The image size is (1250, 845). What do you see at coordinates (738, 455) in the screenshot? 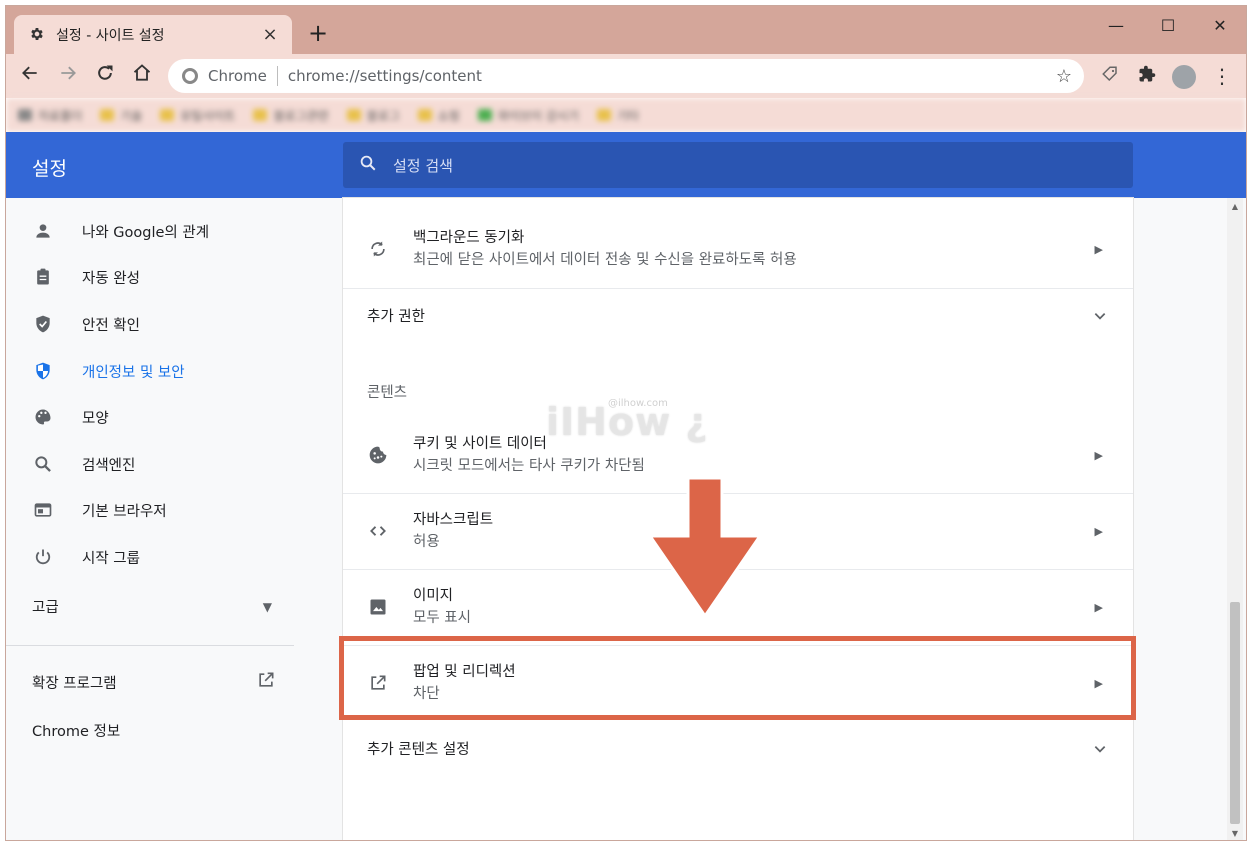
I see `cookies-row: 쿠키 및 사이트 데이터 시크릿 모드에서는 타사 쿠키가 차단됨 ▶` at bounding box center [738, 455].